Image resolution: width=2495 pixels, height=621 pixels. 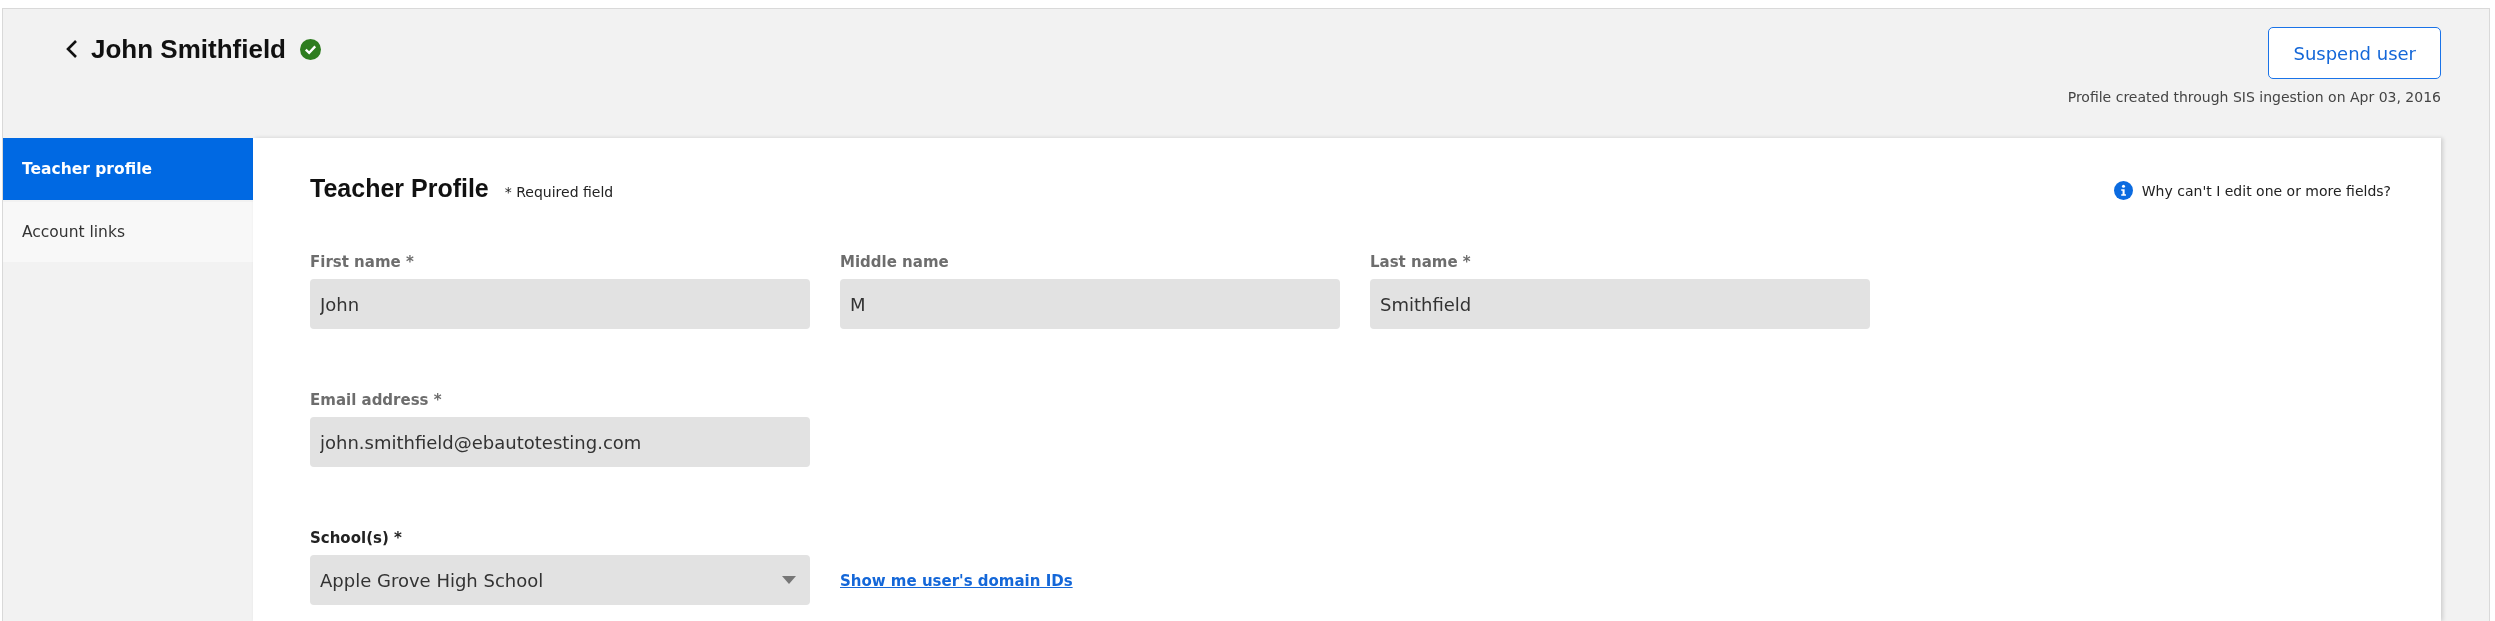 I want to click on suspend-button: Suspend user, so click(x=2354, y=53).